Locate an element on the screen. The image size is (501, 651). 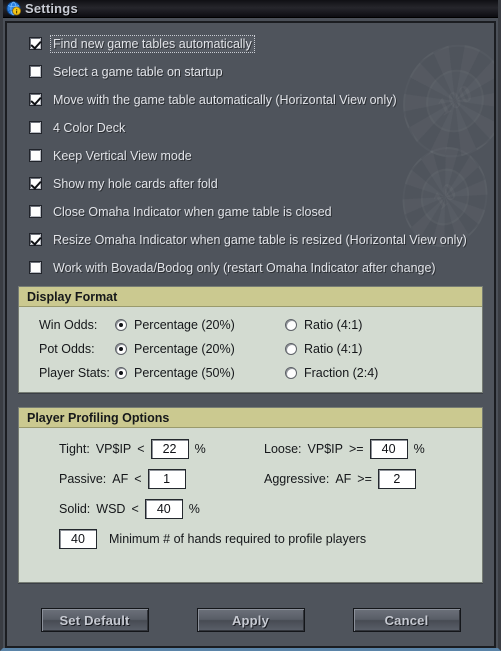
checkbox-show-hole-cards is located at coordinates (35, 183).